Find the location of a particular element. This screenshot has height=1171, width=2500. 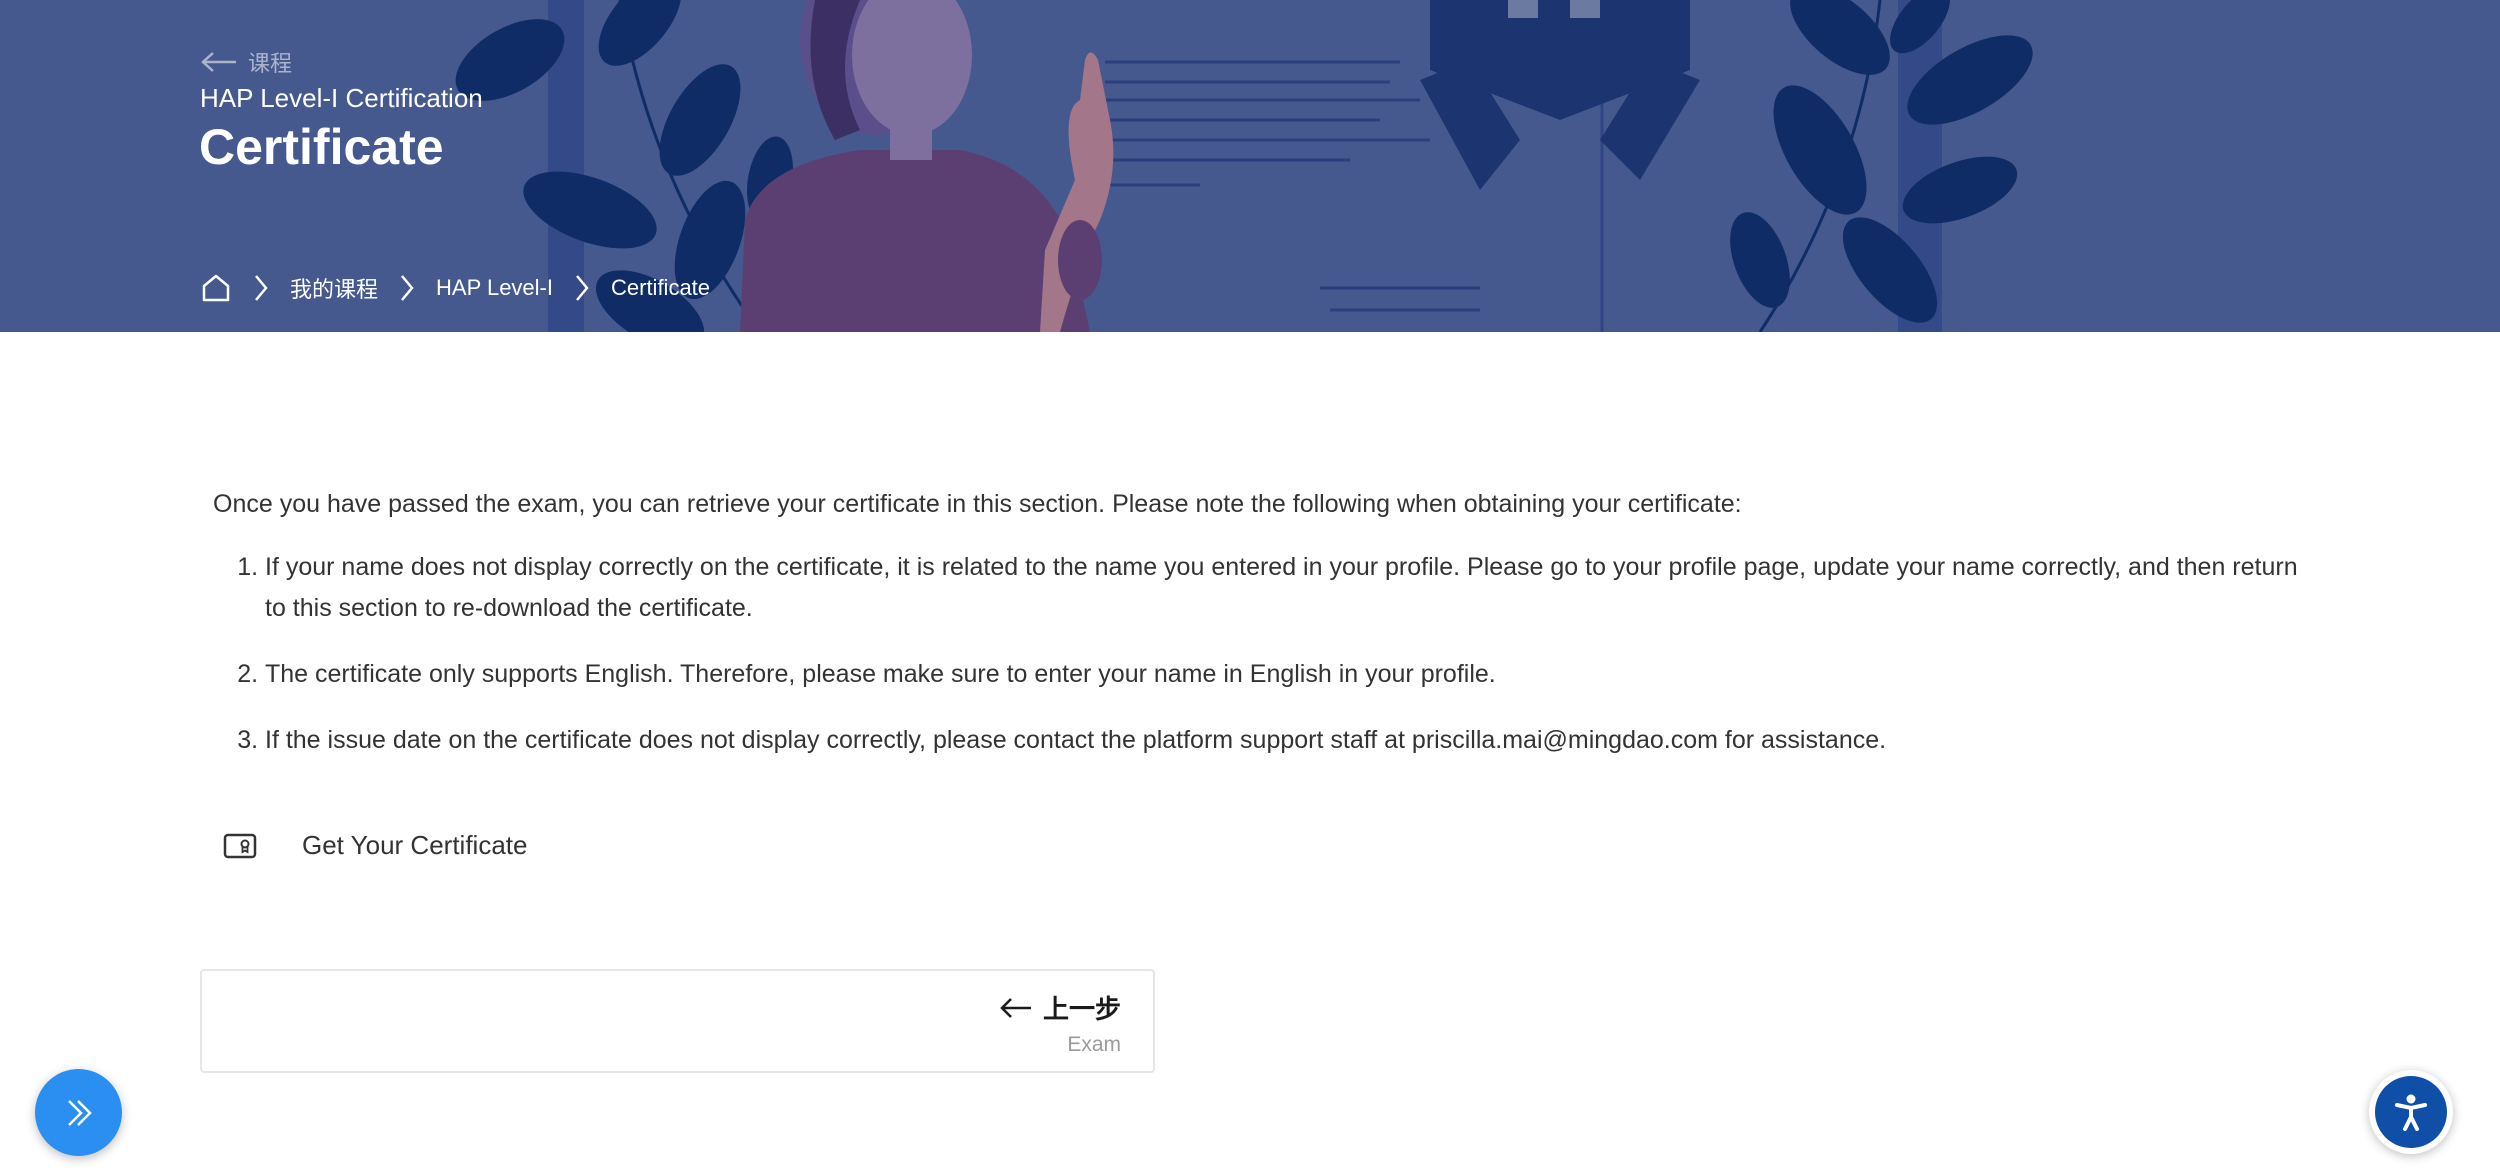

home-icon is located at coordinates (216, 288).